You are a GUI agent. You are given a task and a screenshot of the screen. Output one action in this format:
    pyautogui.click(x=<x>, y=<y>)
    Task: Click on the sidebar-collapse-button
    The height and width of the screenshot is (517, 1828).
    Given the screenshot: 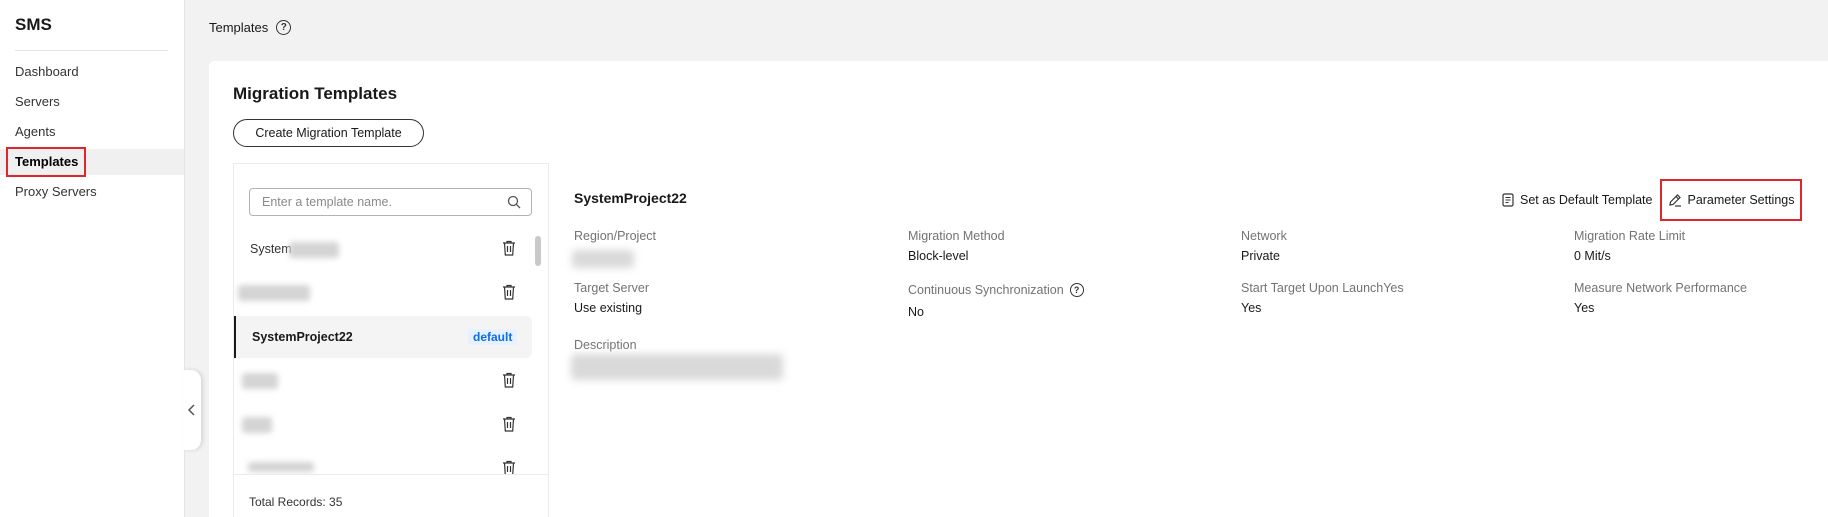 What is the action you would take?
    pyautogui.click(x=192, y=410)
    